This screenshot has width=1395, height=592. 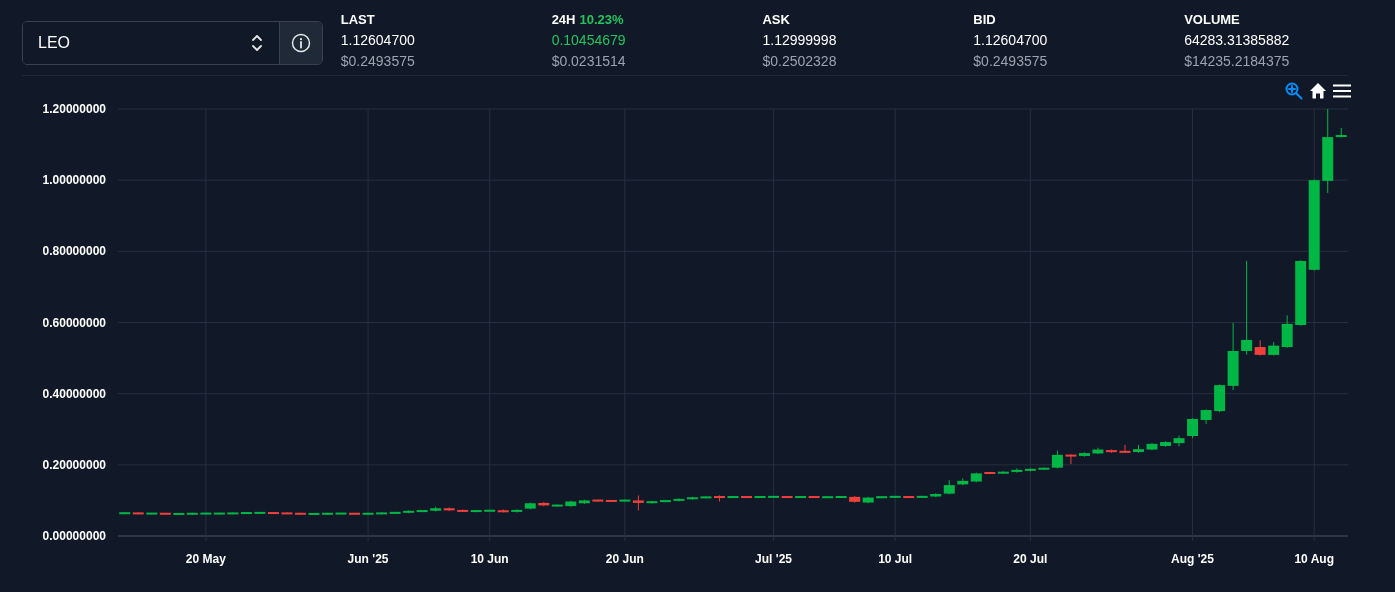 What do you see at coordinates (1342, 90) in the screenshot?
I see `menu-icon` at bounding box center [1342, 90].